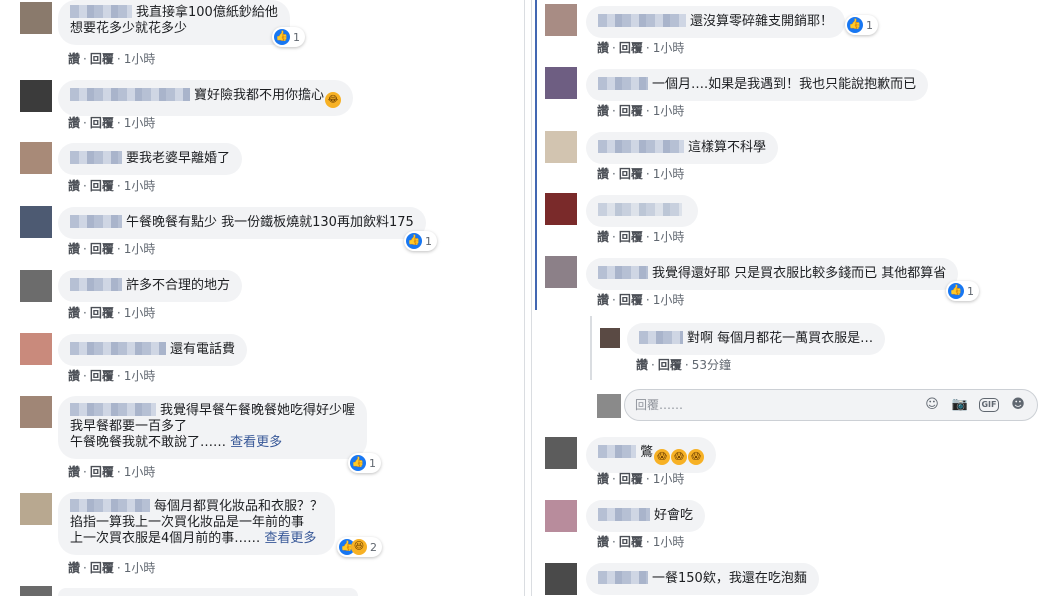 Image resolution: width=1060 pixels, height=596 pixels. I want to click on comment-text-line: 想要花多少就花多少, so click(129, 28).